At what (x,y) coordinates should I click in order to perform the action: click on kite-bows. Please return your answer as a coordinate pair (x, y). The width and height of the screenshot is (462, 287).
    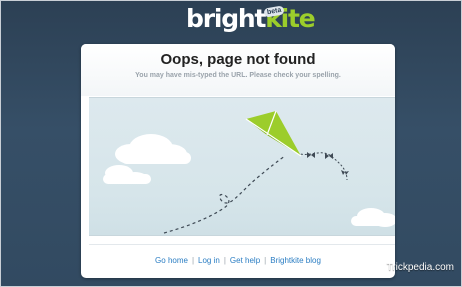
    Looking at the image, I should click on (328, 163).